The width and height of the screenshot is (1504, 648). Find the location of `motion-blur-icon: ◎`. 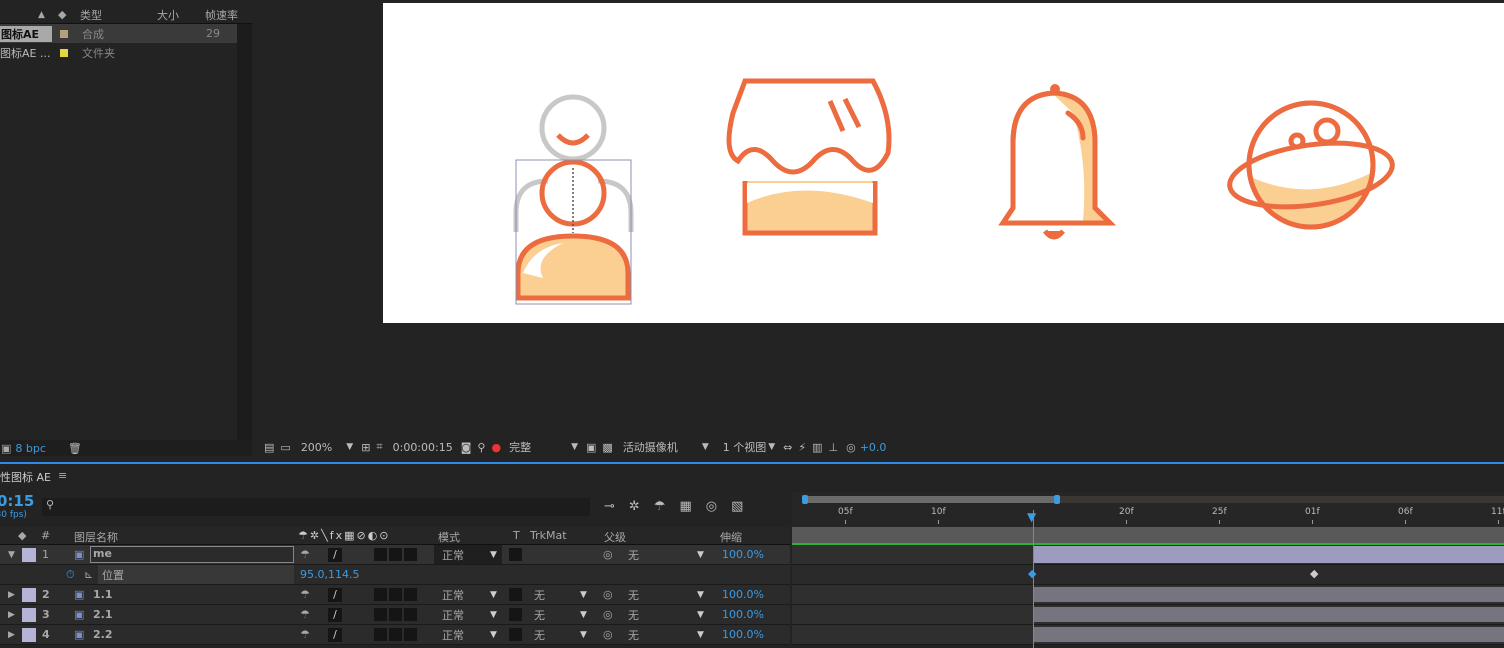

motion-blur-icon: ◎ is located at coordinates (711, 506).